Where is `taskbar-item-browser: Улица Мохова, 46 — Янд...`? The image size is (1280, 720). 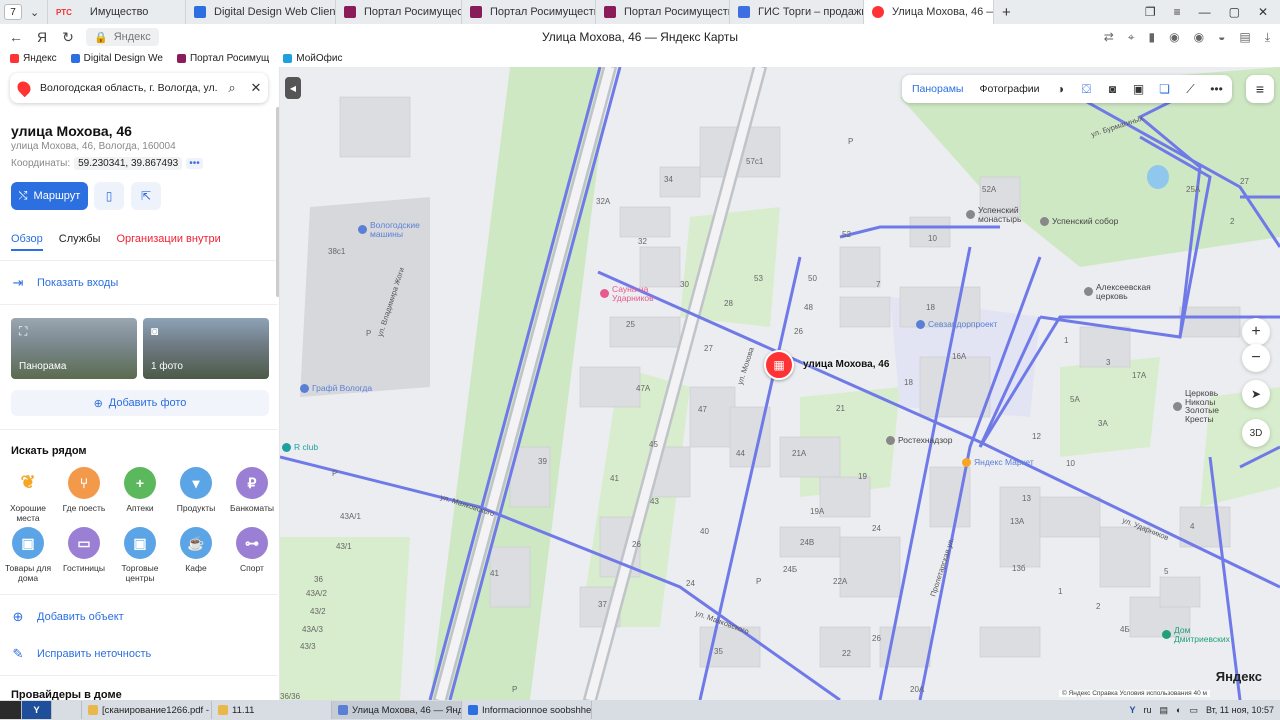 taskbar-item-browser: Улица Мохова, 46 — Янд... is located at coordinates (397, 710).